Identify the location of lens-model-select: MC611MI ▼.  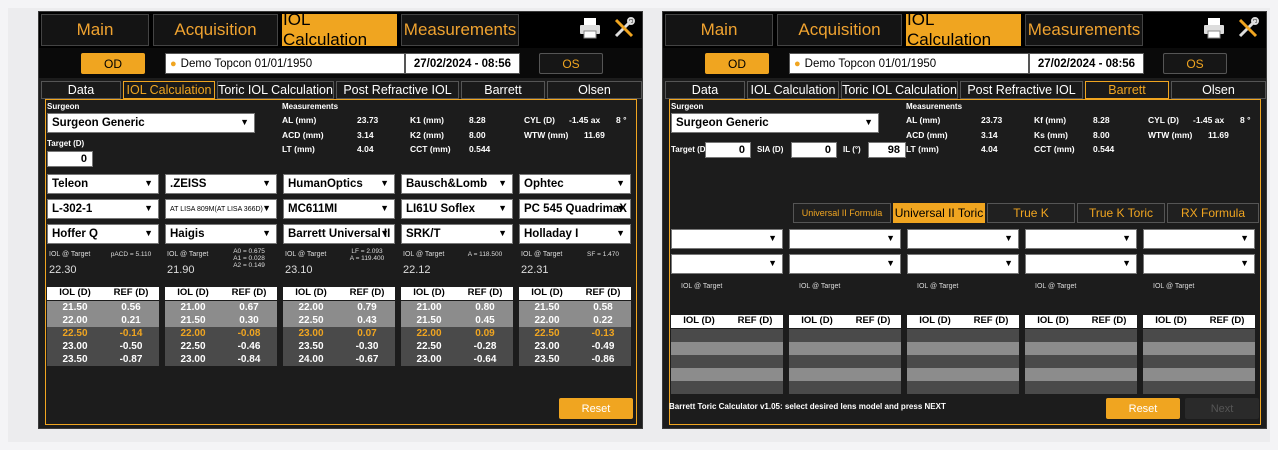
(339, 209).